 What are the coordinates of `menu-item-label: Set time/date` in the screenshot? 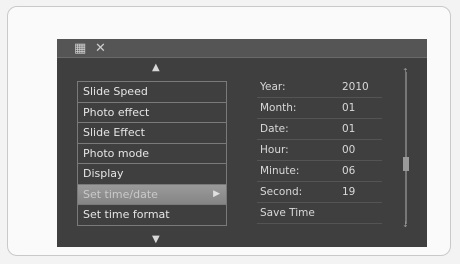 It's located at (120, 194).